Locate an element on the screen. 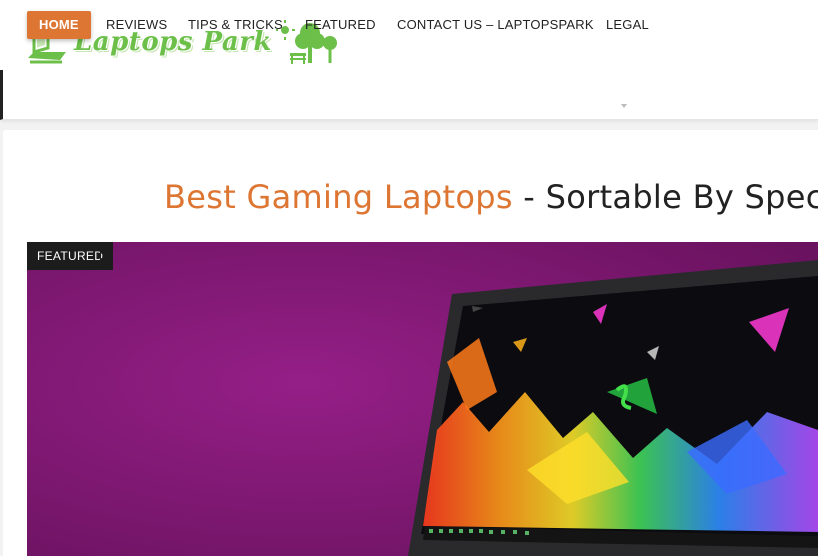 Image resolution: width=818 pixels, height=556 pixels. nav-home: HOME is located at coordinates (59, 25).